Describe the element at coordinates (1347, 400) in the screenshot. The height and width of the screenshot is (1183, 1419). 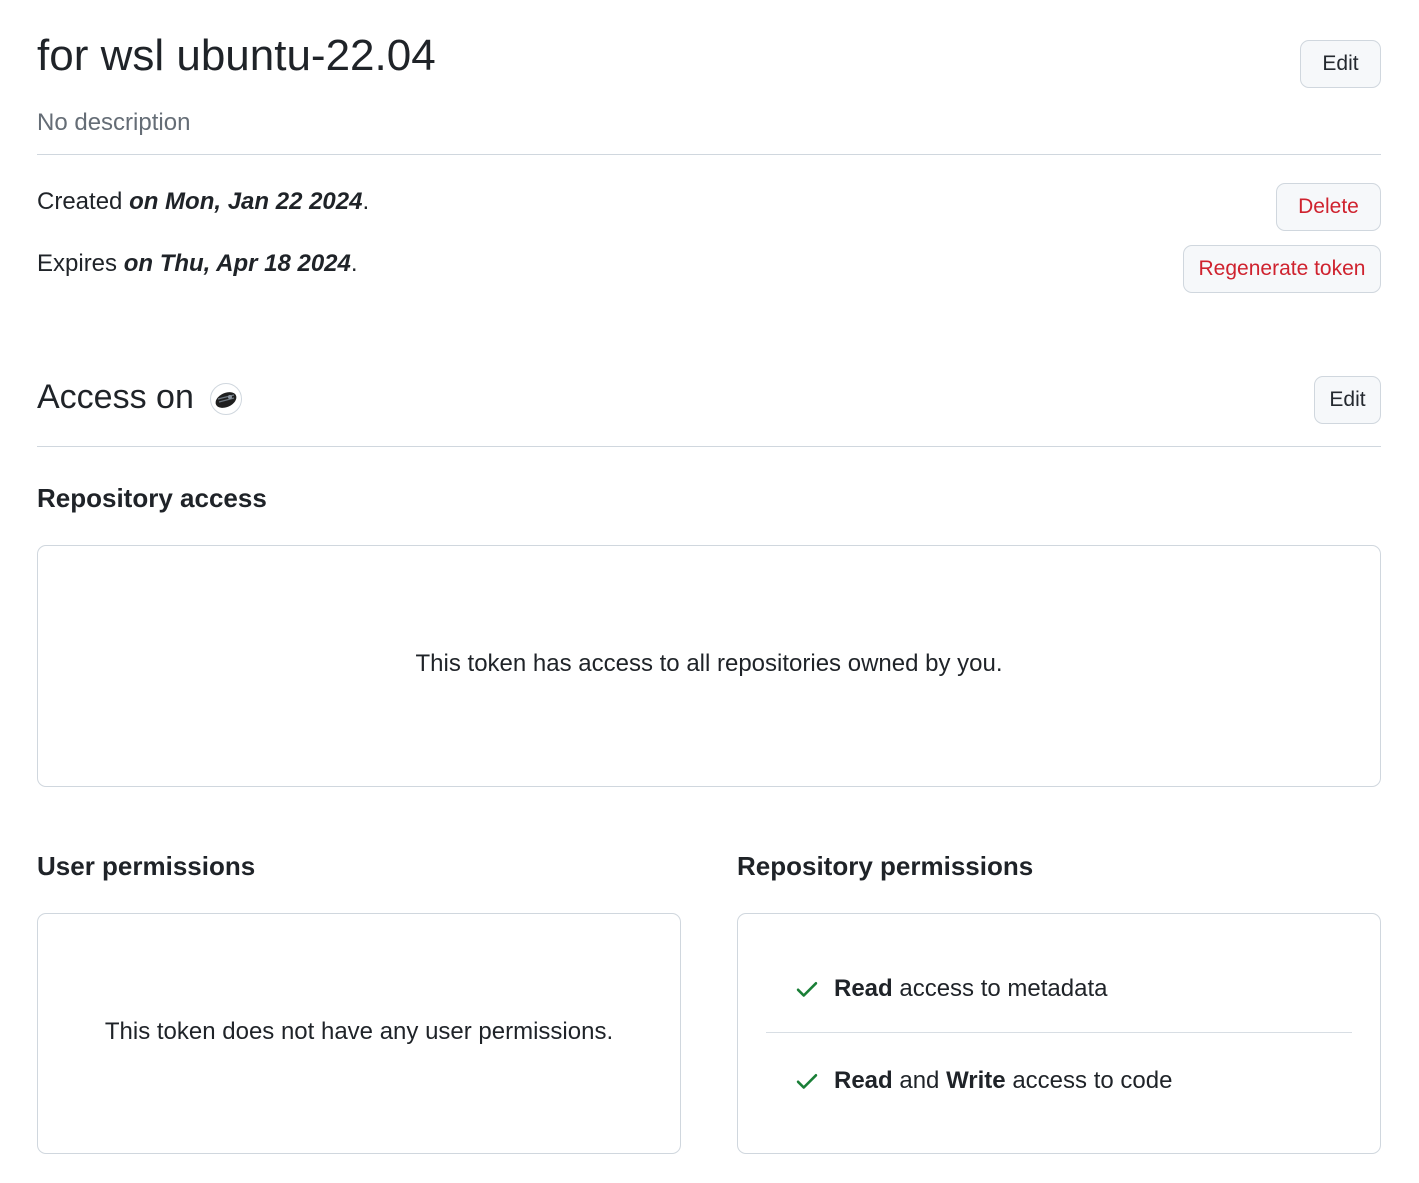
I see `edit-access-button: Edit` at that location.